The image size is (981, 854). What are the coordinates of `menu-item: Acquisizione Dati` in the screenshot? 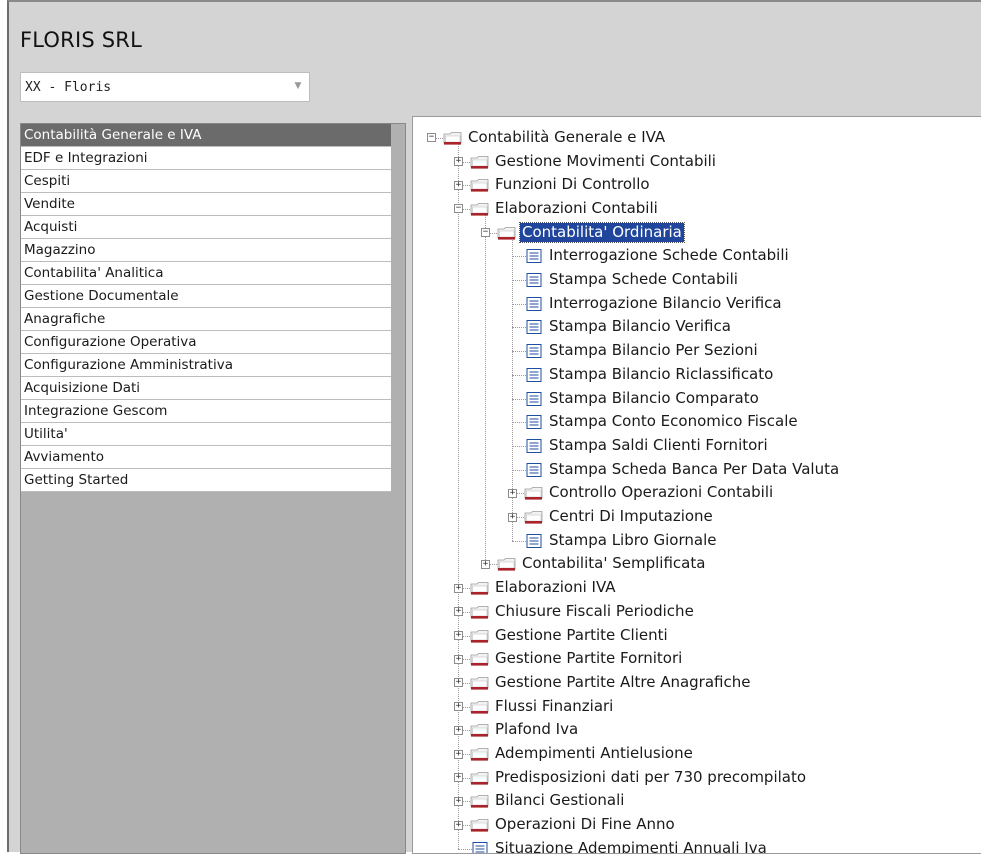 It's located at (206, 388).